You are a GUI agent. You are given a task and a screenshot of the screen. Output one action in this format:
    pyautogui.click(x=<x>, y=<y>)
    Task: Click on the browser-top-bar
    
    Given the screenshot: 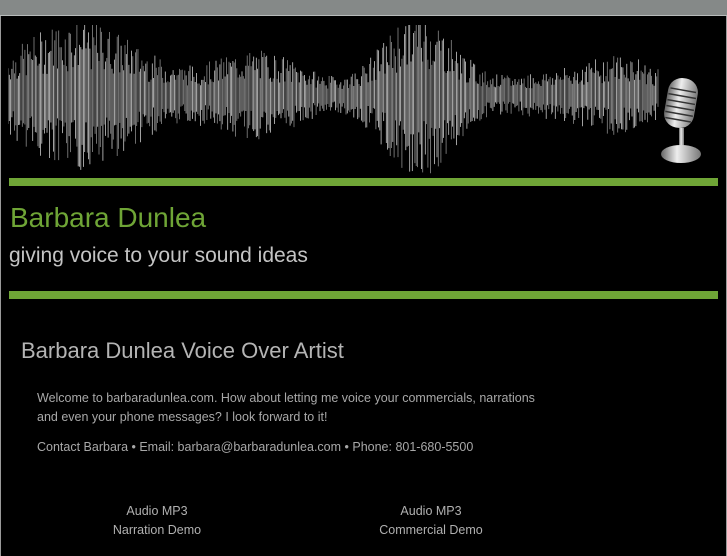 What is the action you would take?
    pyautogui.click(x=363, y=8)
    